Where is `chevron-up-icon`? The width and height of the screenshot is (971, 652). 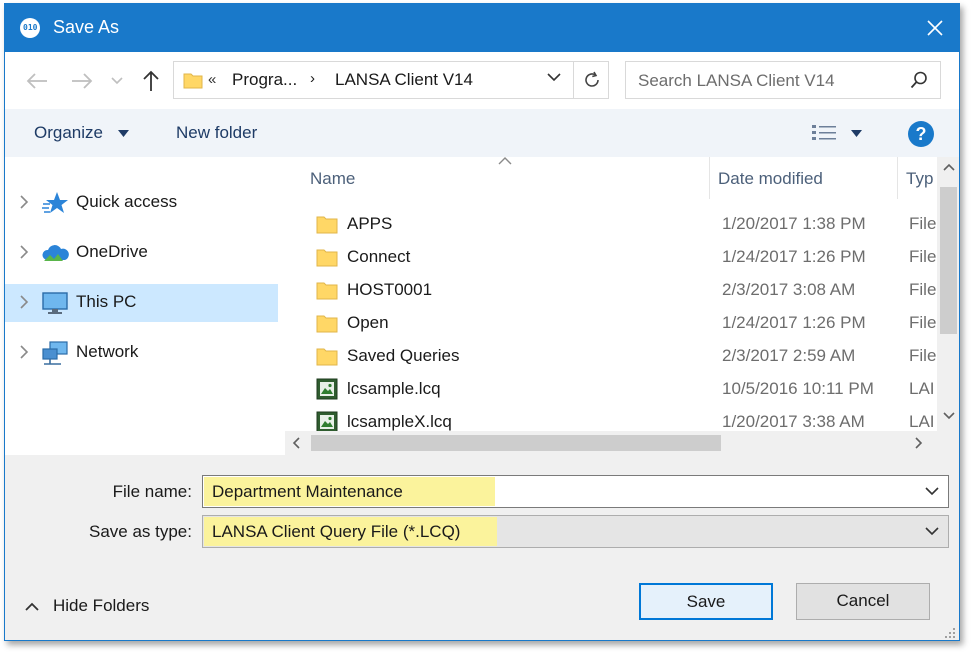
chevron-up-icon is located at coordinates (32, 606).